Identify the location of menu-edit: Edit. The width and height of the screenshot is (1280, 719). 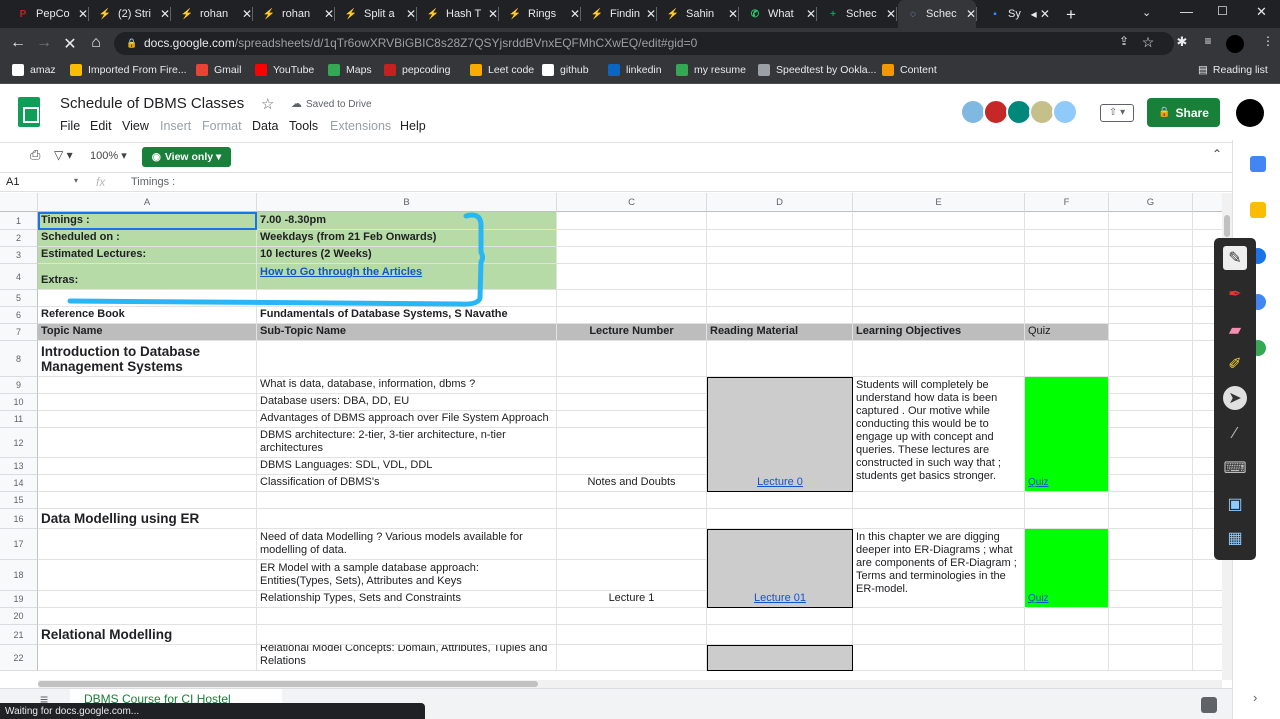
(101, 126).